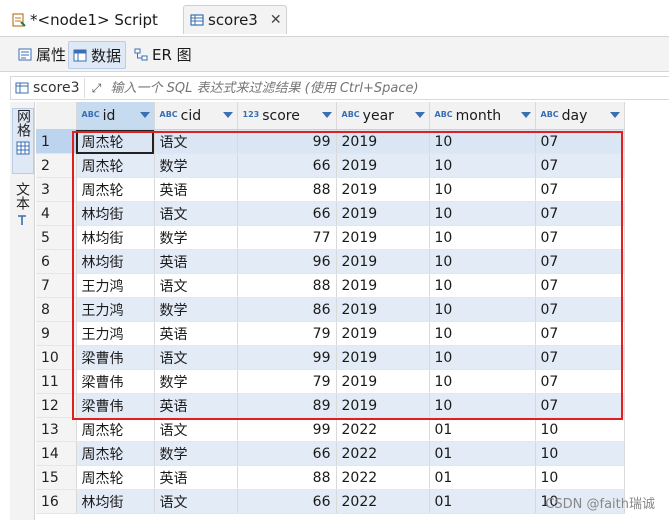 This screenshot has height=520, width=669. What do you see at coordinates (287, 116) in the screenshot?
I see `column-header-score: 123 score` at bounding box center [287, 116].